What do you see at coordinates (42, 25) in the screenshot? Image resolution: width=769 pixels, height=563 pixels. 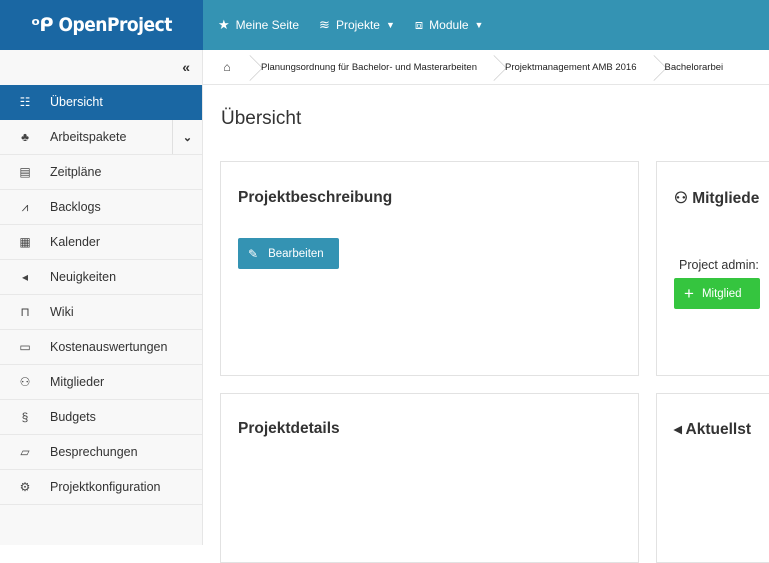 I see `logo-mark-icon: ᵒᑭ` at bounding box center [42, 25].